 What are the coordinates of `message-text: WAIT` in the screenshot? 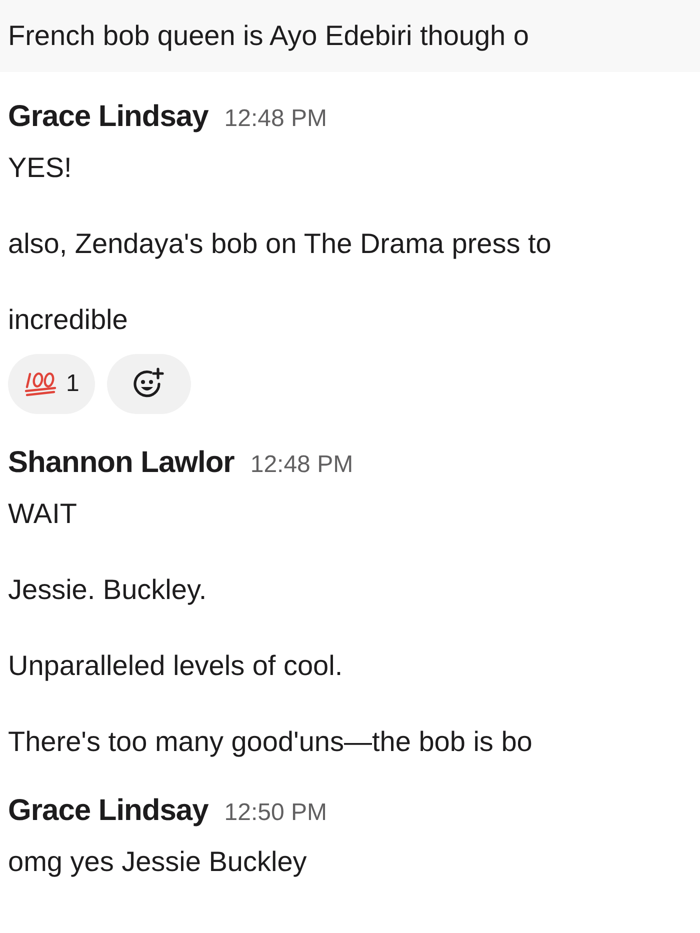 It's located at (43, 514).